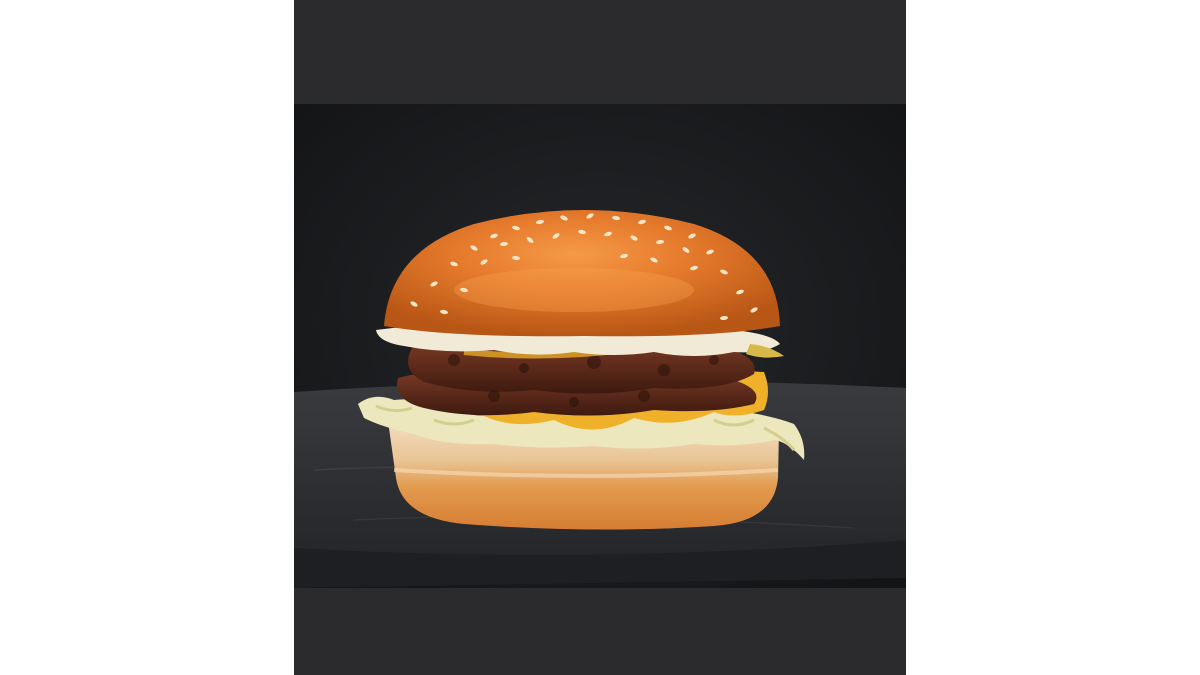 The image size is (1200, 675). I want to click on letterbox-top, so click(600, 52).